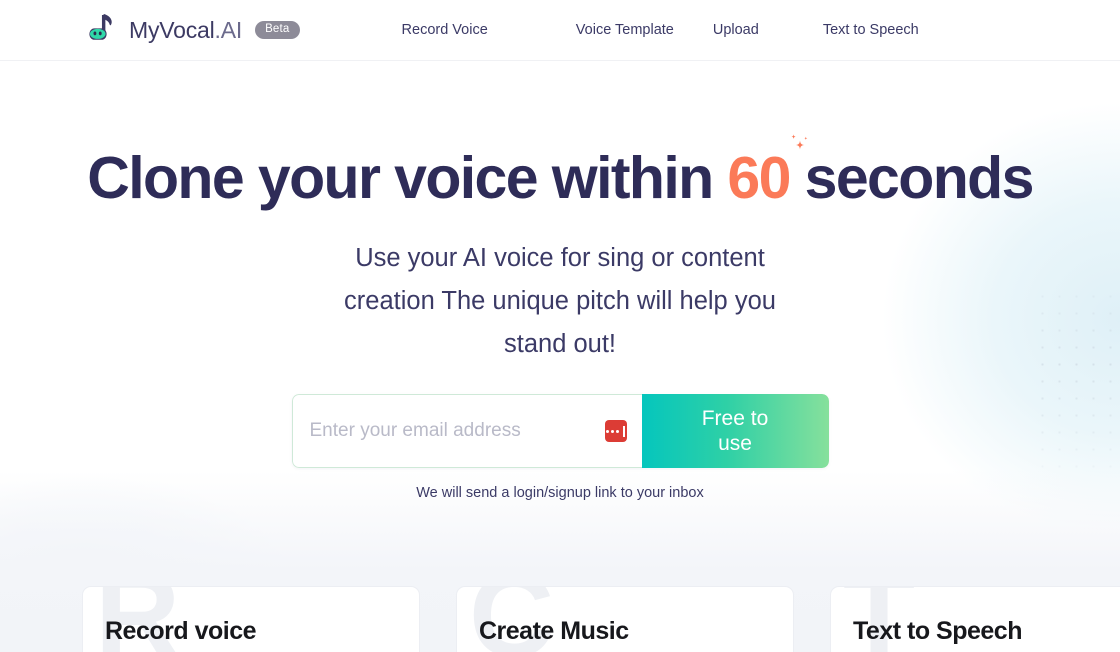 This screenshot has width=1120, height=652. What do you see at coordinates (937, 631) in the screenshot?
I see `card-title: Text to Speech` at bounding box center [937, 631].